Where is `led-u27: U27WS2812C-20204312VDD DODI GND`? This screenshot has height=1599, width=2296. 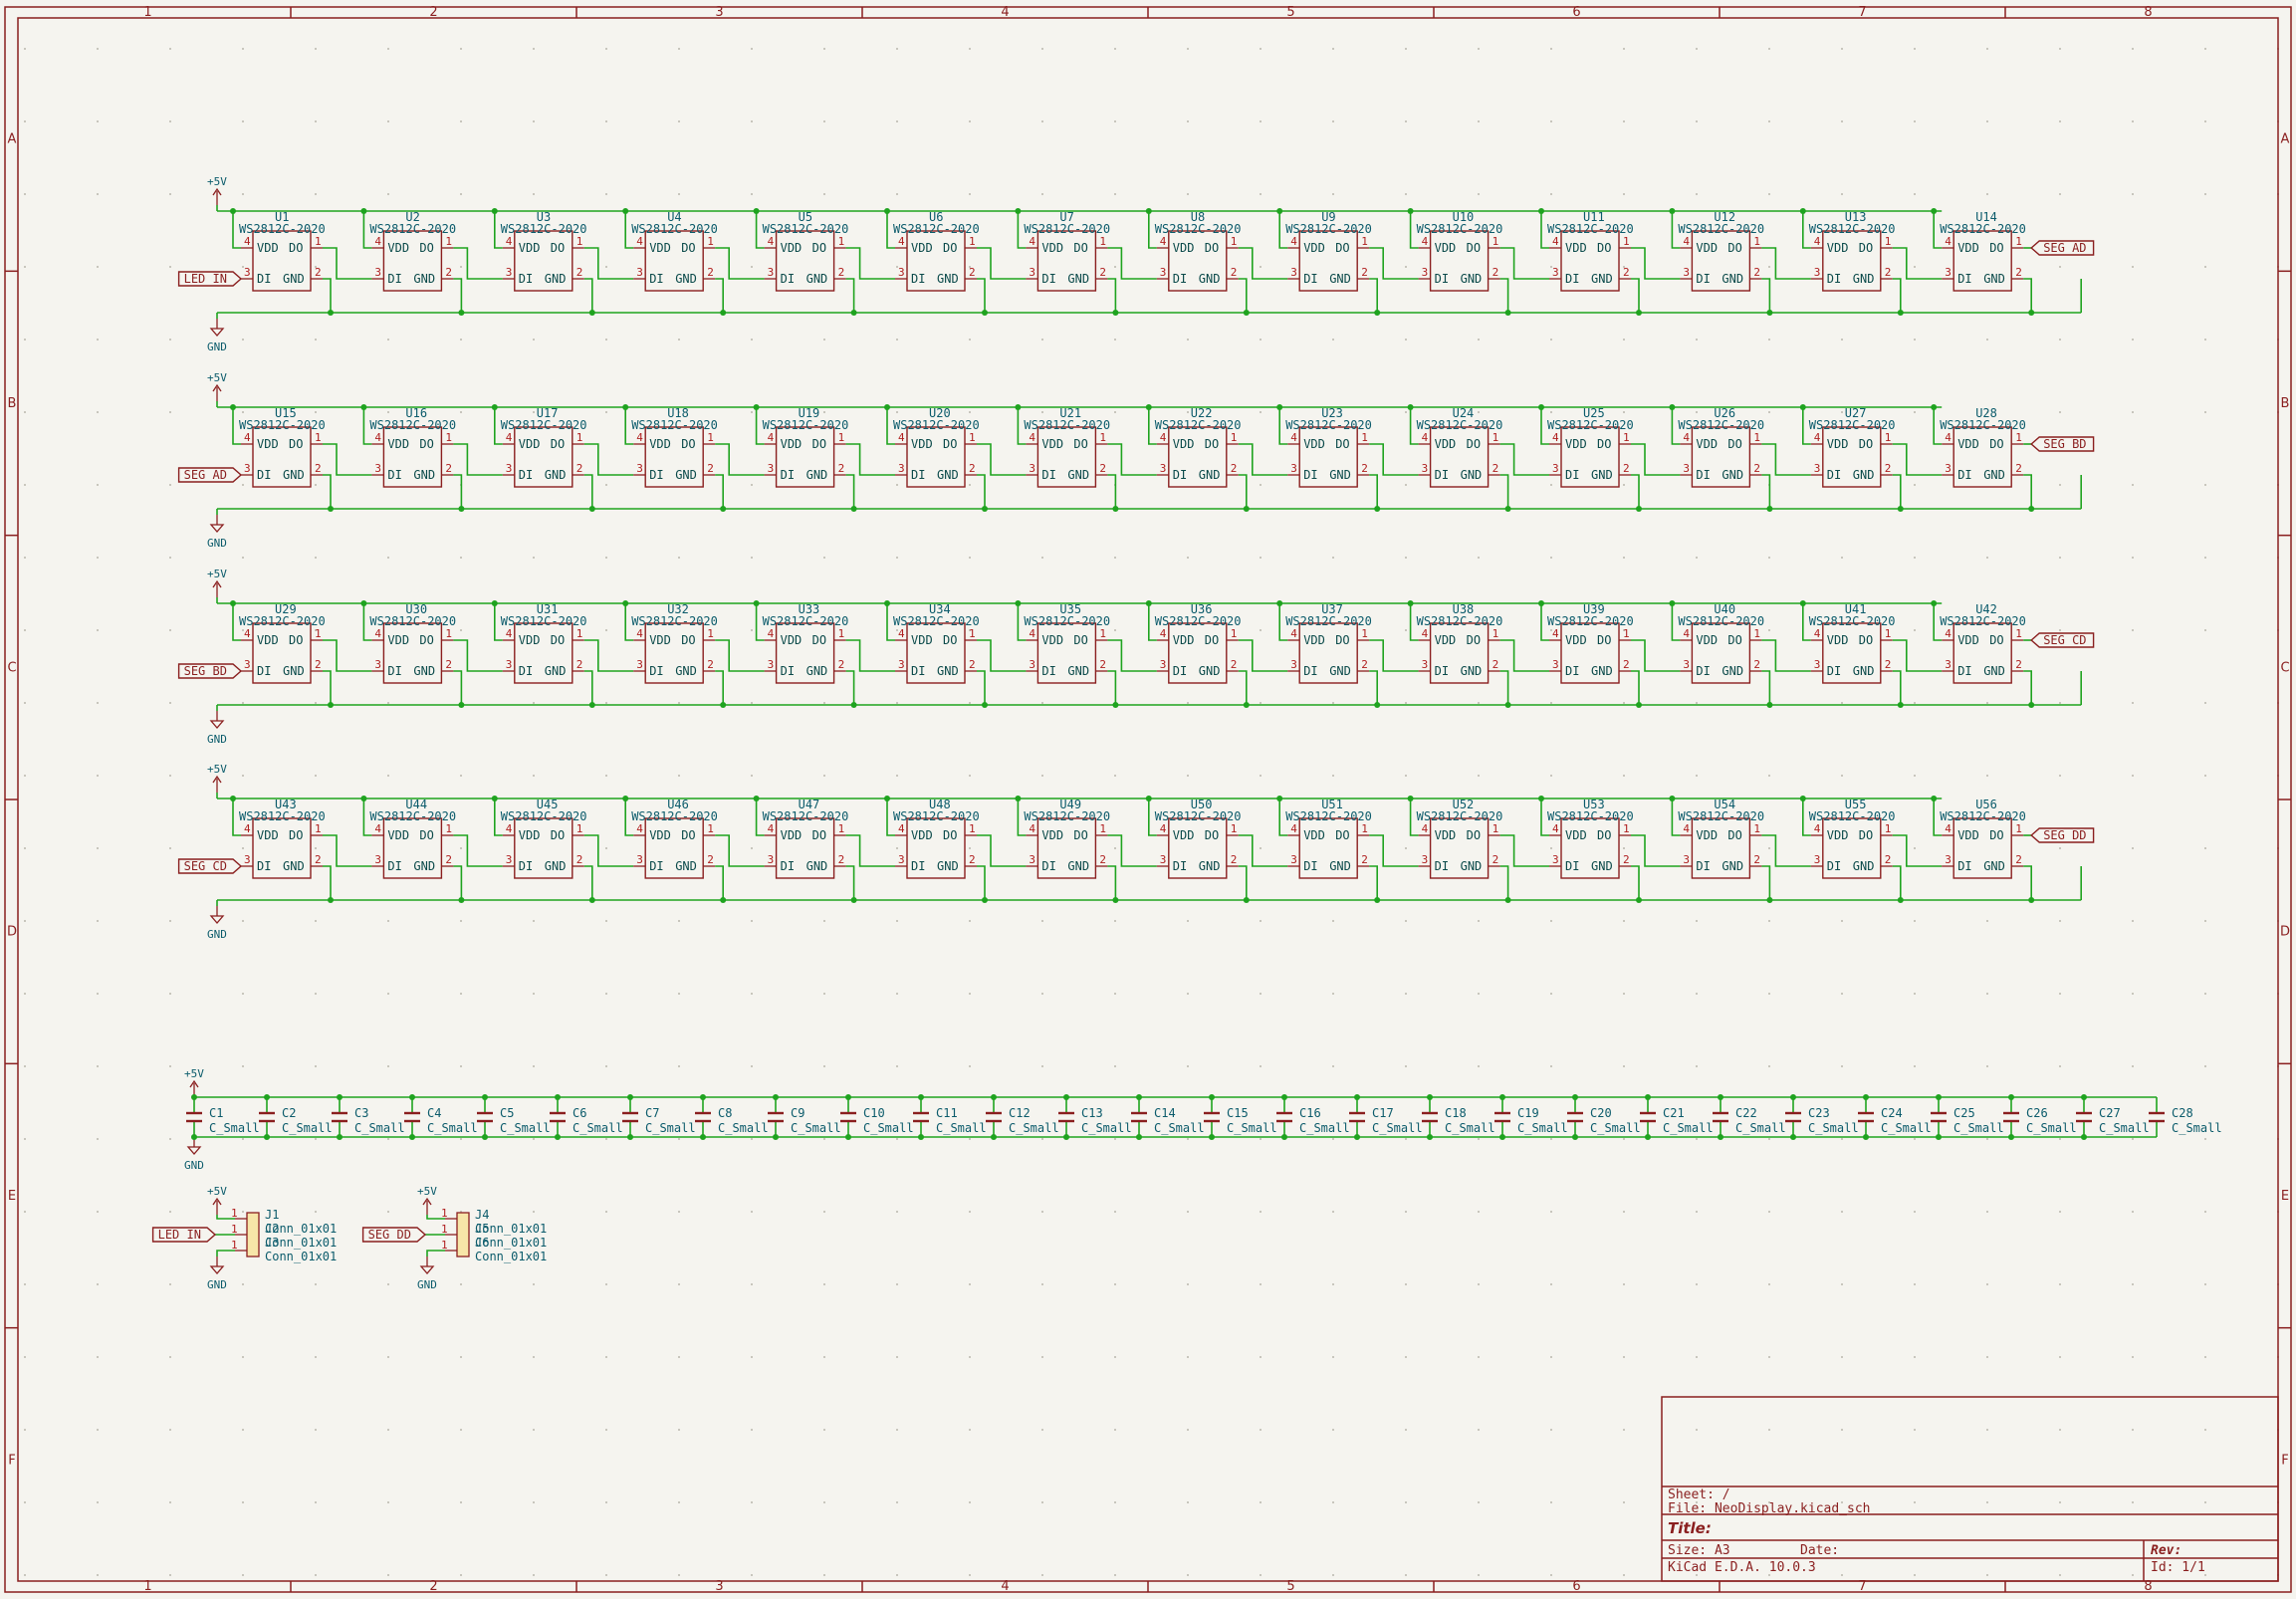 led-u27: U27WS2812C-20204312VDD DODI GND is located at coordinates (1871, 458).